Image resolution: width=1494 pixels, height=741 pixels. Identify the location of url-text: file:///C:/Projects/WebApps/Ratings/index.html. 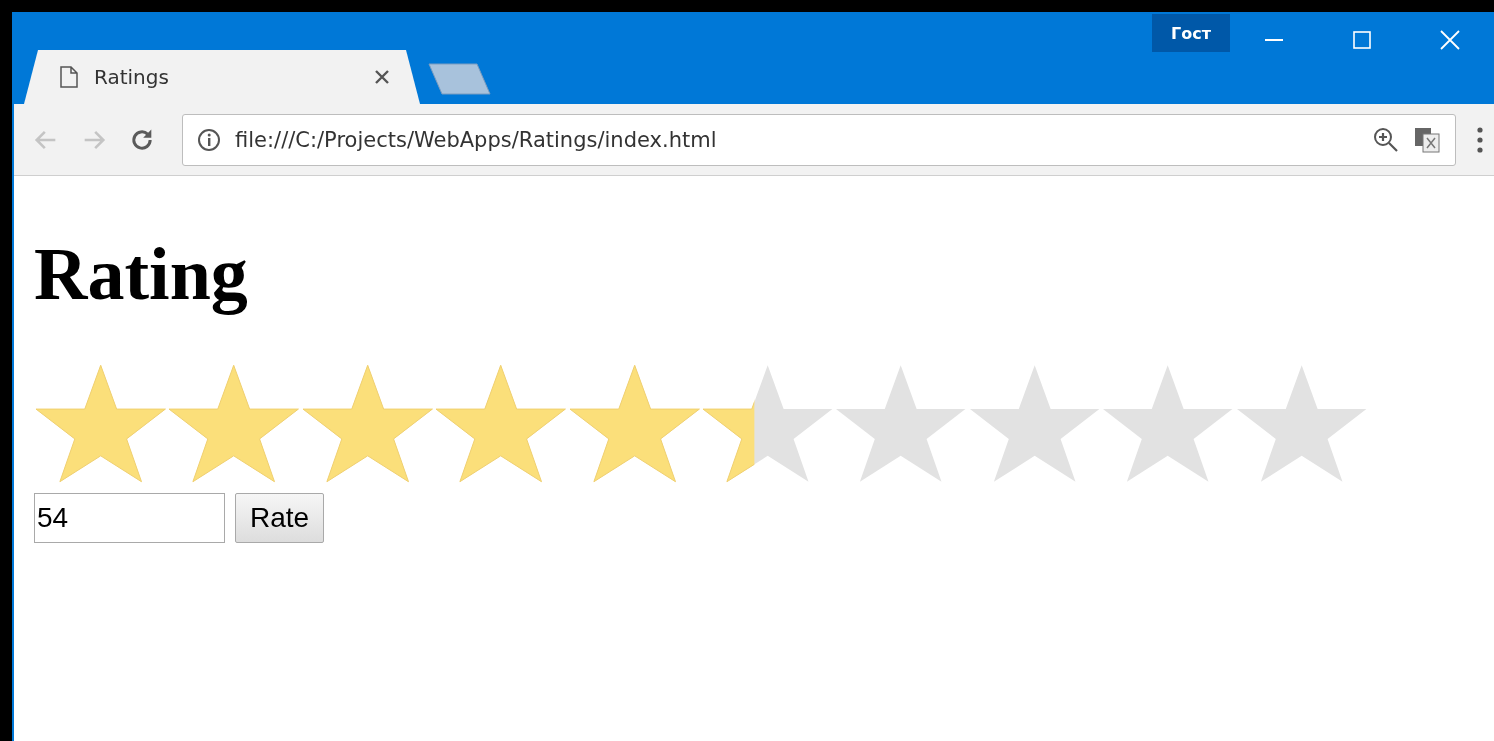
(476, 139).